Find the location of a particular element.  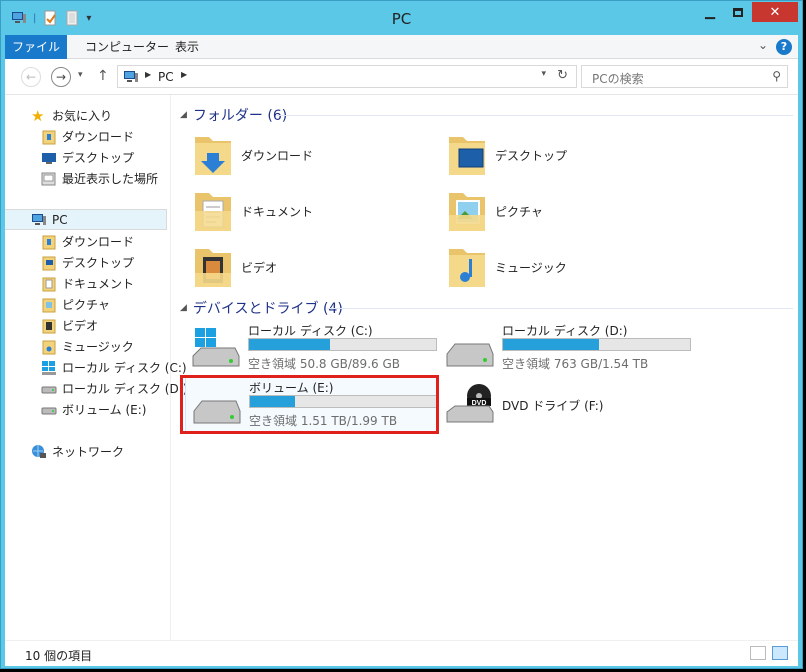

address-dropdown-icon: ▾ is located at coordinates (543, 74).